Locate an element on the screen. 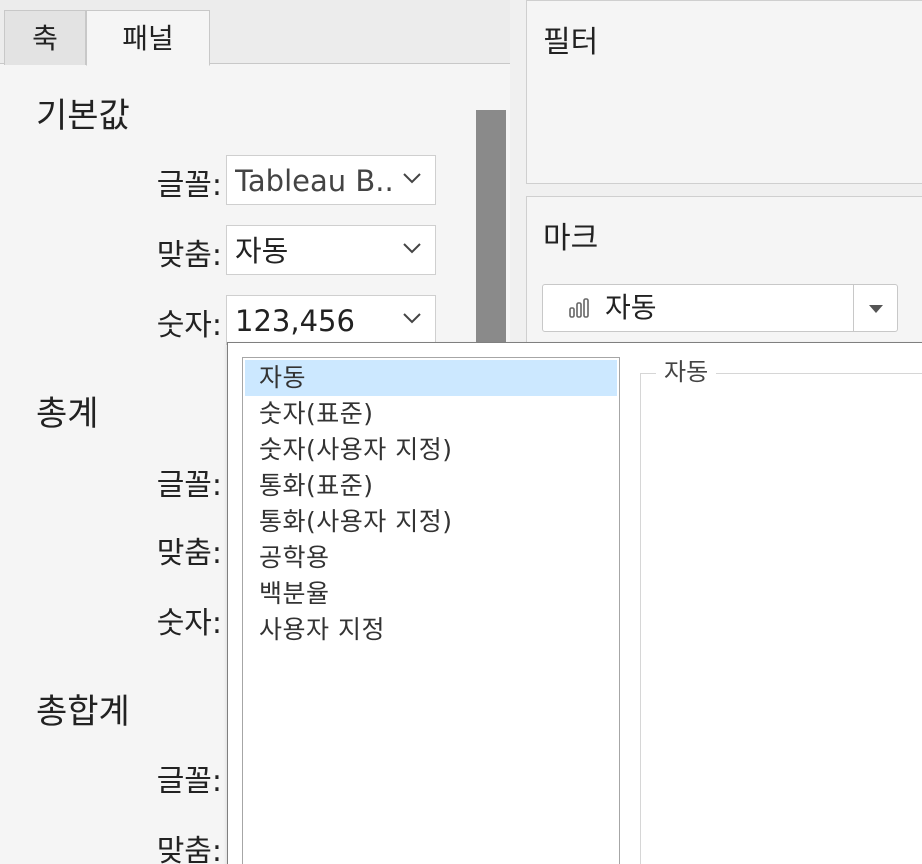 The width and height of the screenshot is (922, 864). format-item-currency-custom: 통화(사용자 지정) is located at coordinates (431, 522).